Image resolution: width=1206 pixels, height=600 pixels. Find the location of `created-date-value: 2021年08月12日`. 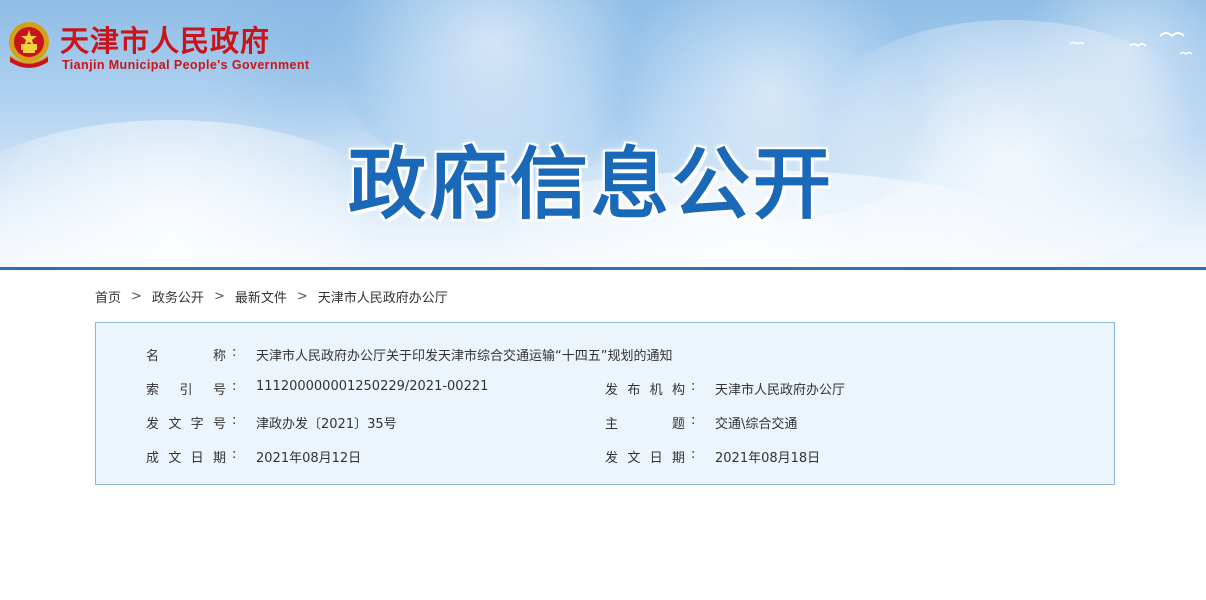

created-date-value: 2021年08月12日 is located at coordinates (309, 458).